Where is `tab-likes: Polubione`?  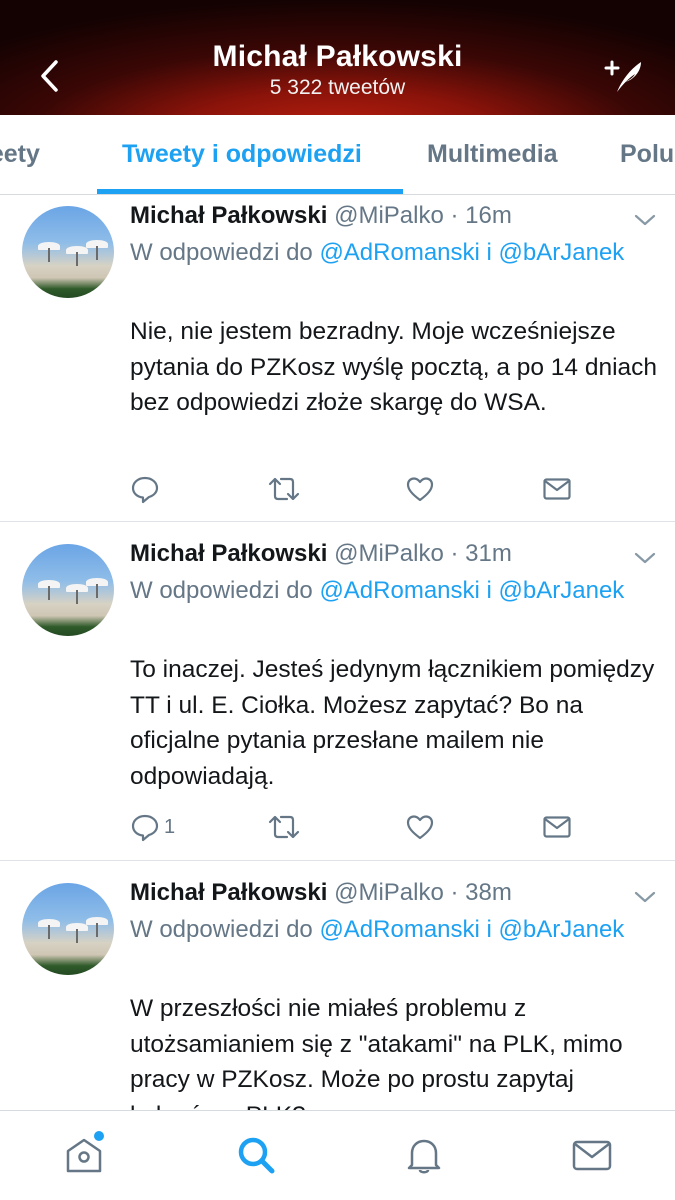
tab-likes: Polubione is located at coordinates (647, 154).